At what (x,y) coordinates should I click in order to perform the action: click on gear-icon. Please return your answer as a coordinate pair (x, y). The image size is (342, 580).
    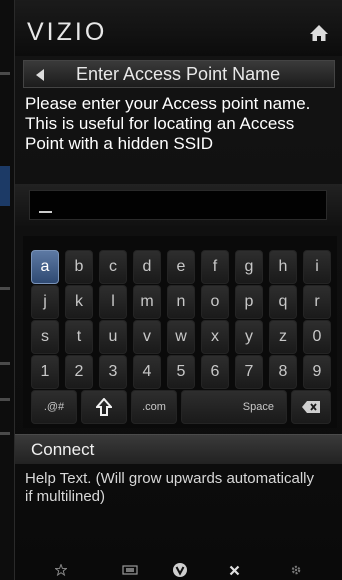
    Looking at the image, I should click on (296, 570).